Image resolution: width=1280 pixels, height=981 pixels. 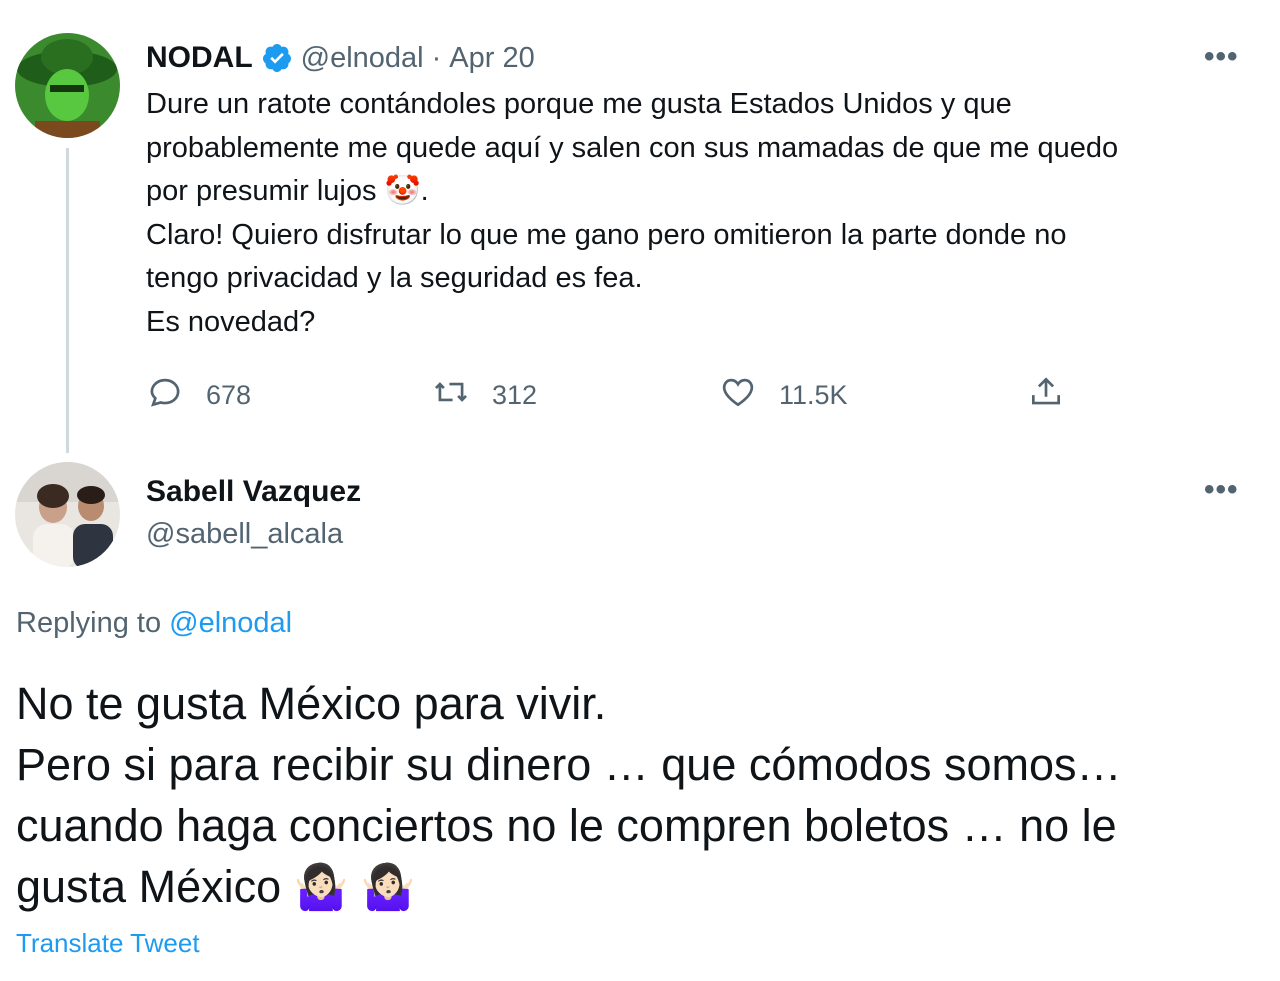 What do you see at coordinates (199, 58) in the screenshot?
I see `author-name: NODAL` at bounding box center [199, 58].